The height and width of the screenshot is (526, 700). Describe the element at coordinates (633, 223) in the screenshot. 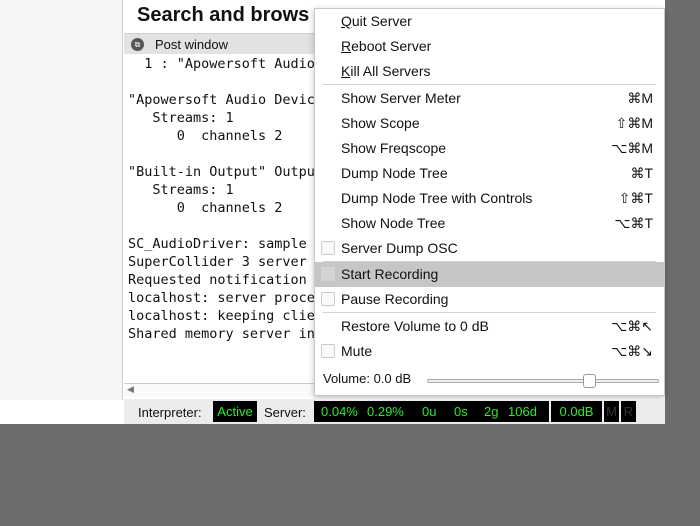

I see `shortcut: ⌥⌘T` at that location.